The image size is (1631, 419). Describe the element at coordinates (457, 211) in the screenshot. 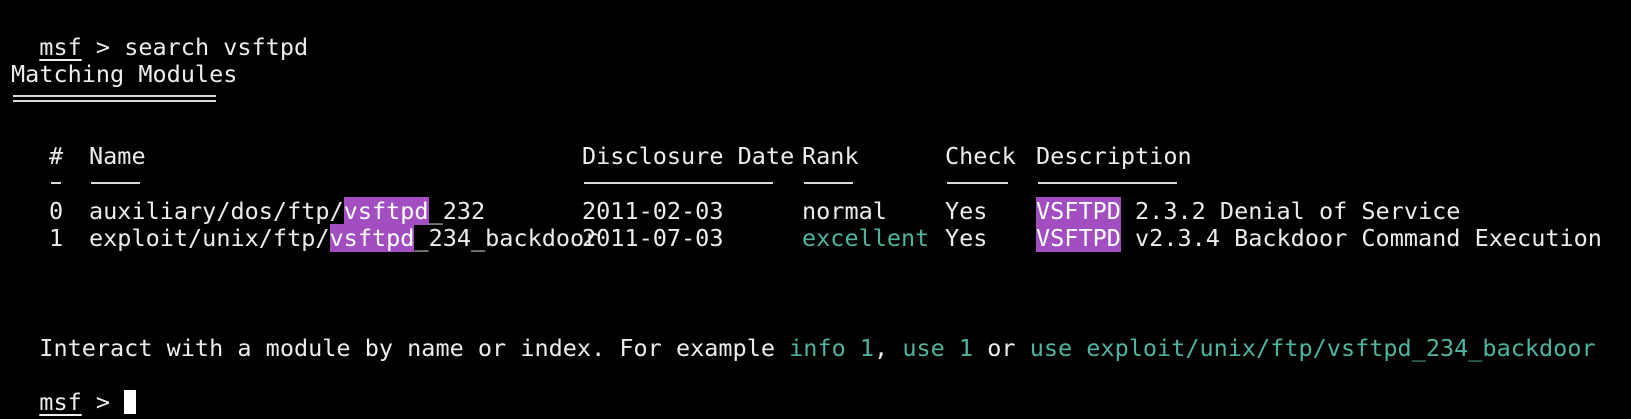

I see `module-name-suffix: _232` at that location.